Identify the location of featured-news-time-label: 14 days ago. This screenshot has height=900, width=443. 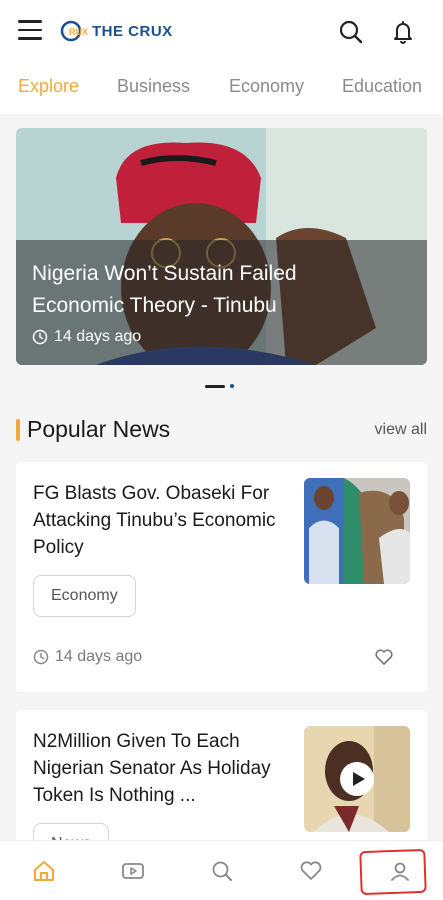
(98, 336).